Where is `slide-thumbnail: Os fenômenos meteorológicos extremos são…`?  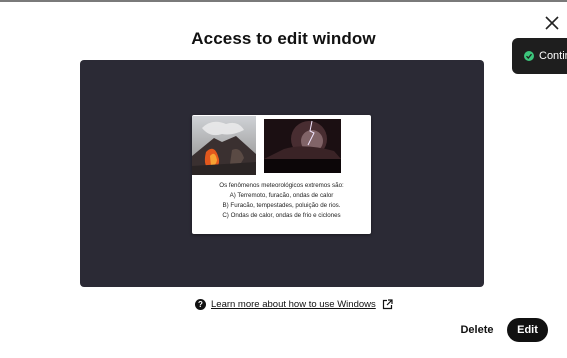 slide-thumbnail: Os fenômenos meteorológicos extremos são… is located at coordinates (281, 174).